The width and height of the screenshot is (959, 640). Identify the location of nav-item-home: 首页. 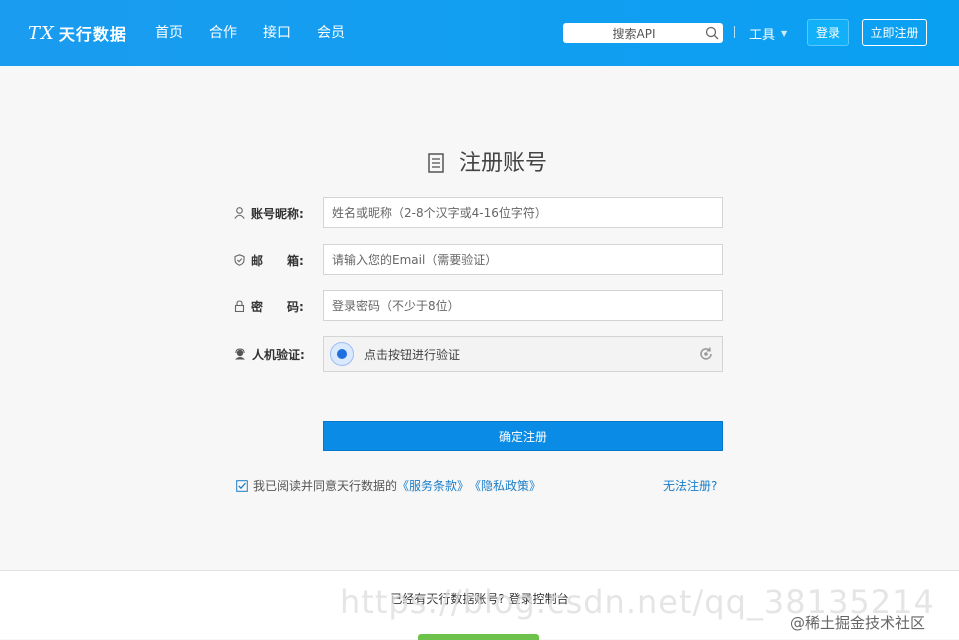
(169, 32).